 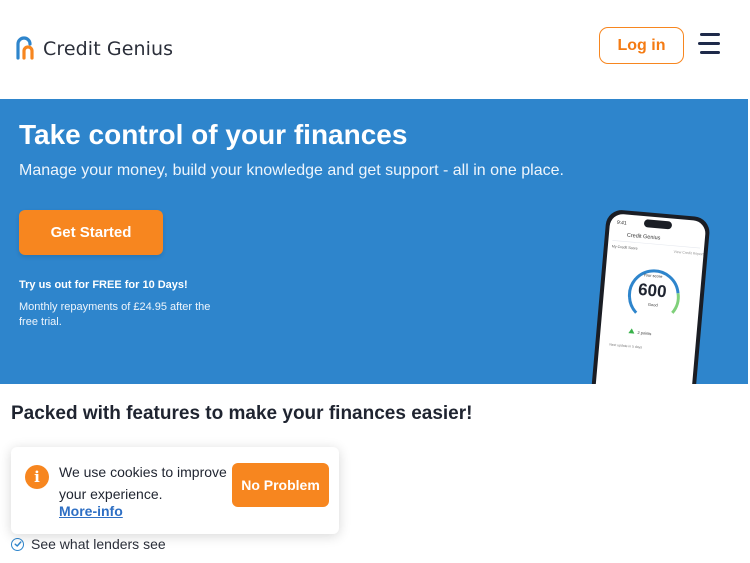 What do you see at coordinates (91, 232) in the screenshot?
I see `get-started-button: Get Started` at bounding box center [91, 232].